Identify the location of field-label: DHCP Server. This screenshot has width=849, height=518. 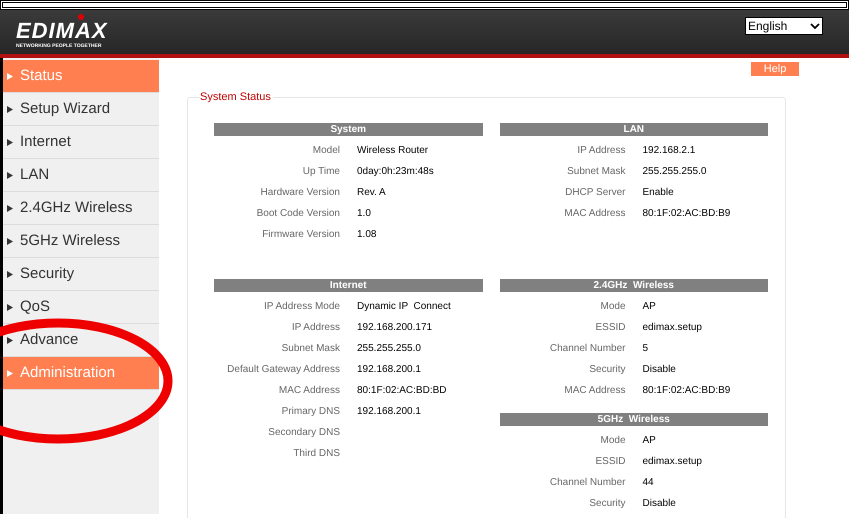
(595, 193).